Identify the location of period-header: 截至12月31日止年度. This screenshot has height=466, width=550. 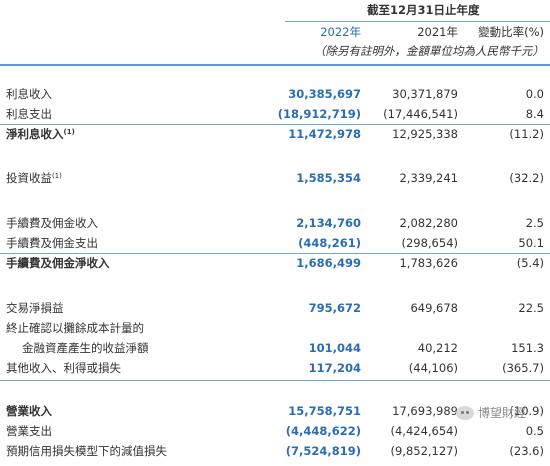
(423, 10).